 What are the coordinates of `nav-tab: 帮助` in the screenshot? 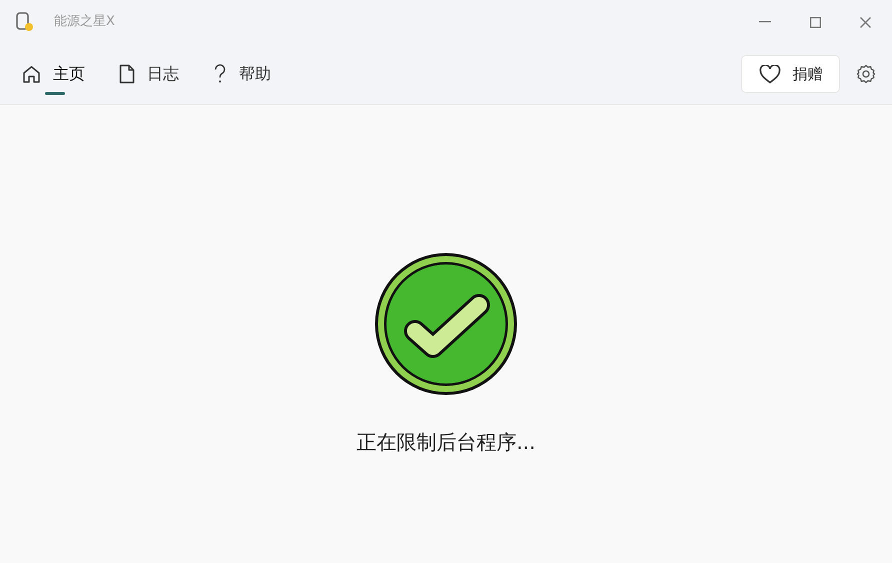 It's located at (242, 74).